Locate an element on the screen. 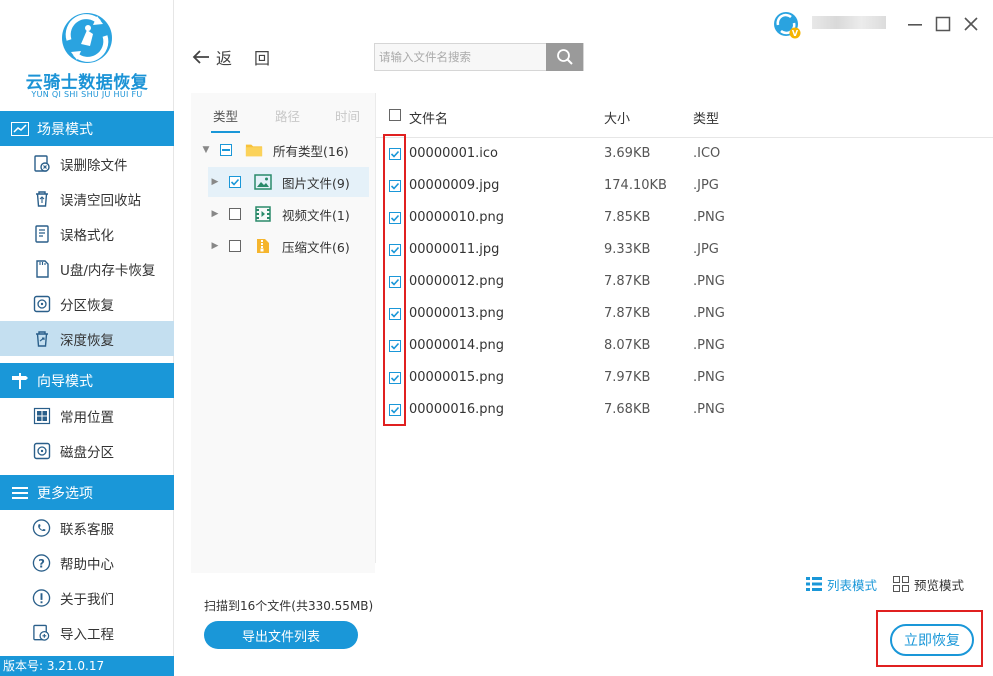 The height and width of the screenshot is (676, 993). search-button is located at coordinates (564, 57).